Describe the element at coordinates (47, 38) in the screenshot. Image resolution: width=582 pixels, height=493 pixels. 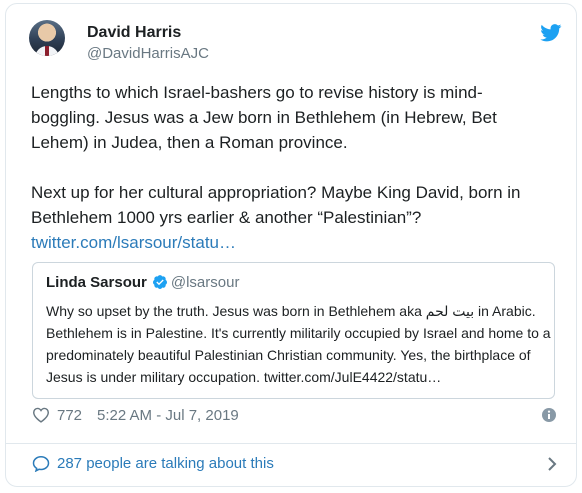
I see `author-avatar` at that location.